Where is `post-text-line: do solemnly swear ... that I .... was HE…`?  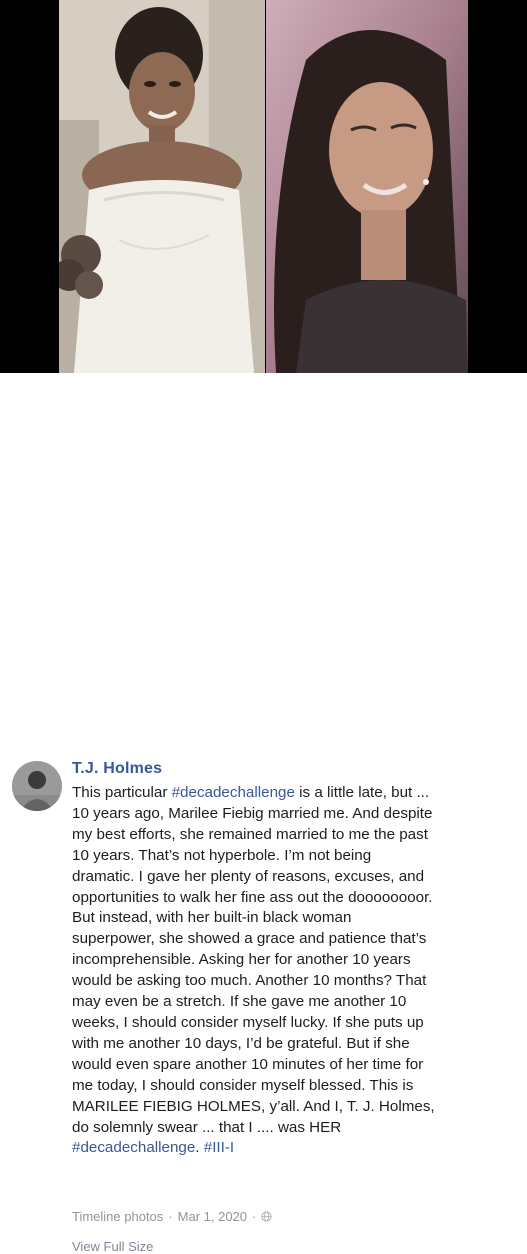 post-text-line: do solemnly swear ... that I .... was HE… is located at coordinates (298, 1128).